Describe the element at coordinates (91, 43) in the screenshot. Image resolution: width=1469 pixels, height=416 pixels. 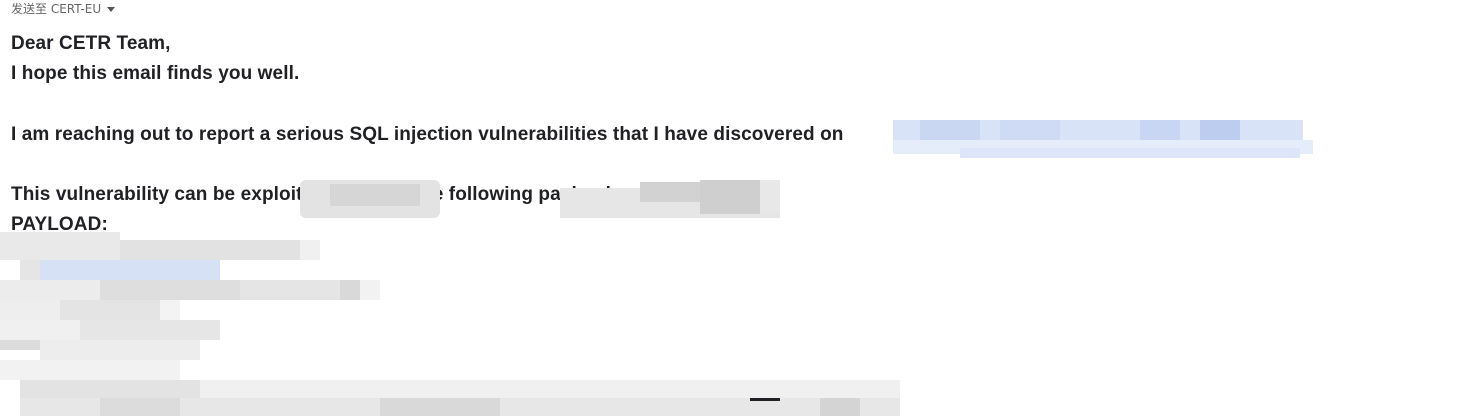
I see `email-greeting: Dear CETR Team,` at that location.